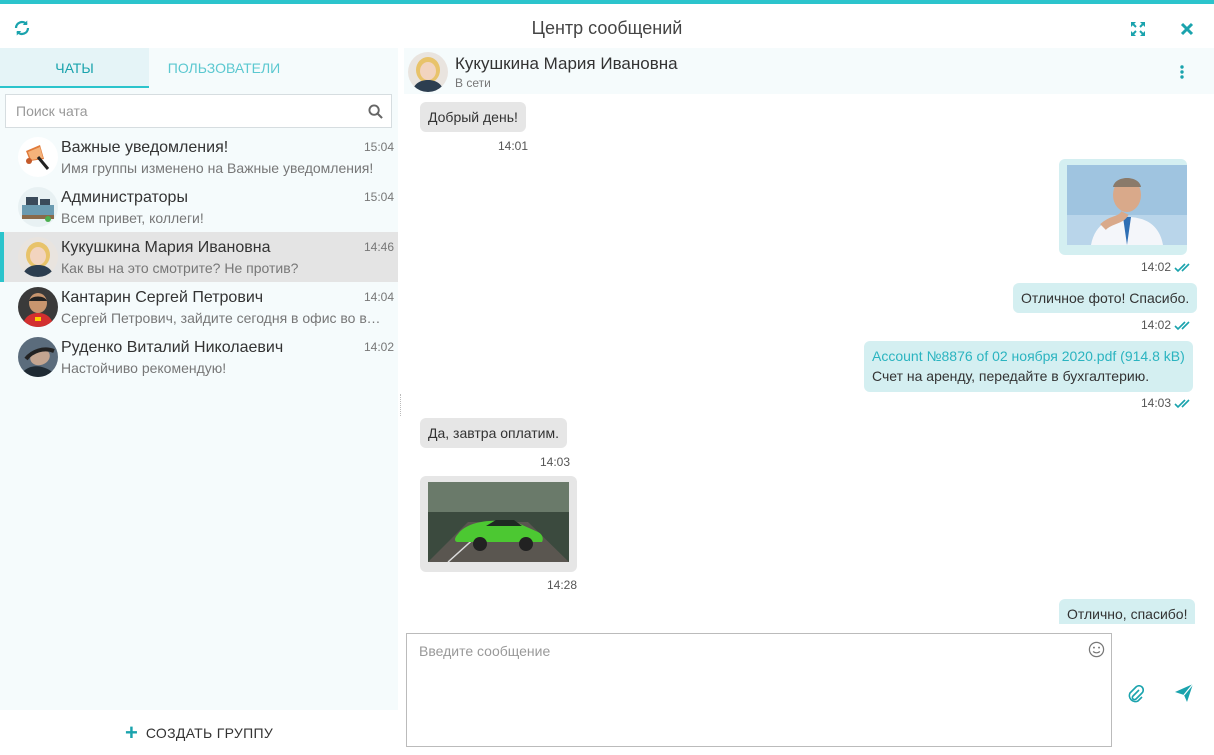 The width and height of the screenshot is (1214, 755). Describe the element at coordinates (1011, 376) in the screenshot. I see `message-text: Счет на аренду, передайте в бухгалтерию.` at that location.